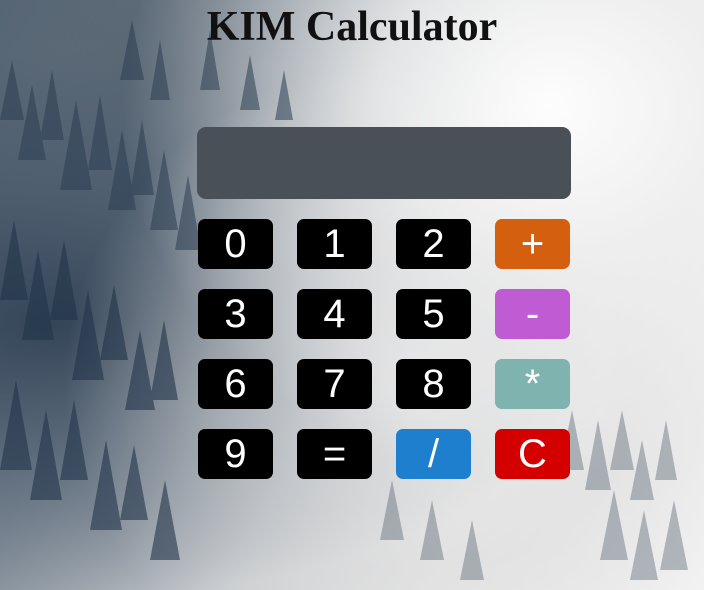 This screenshot has height=590, width=704. I want to click on digit-9-button: 9, so click(235, 454).